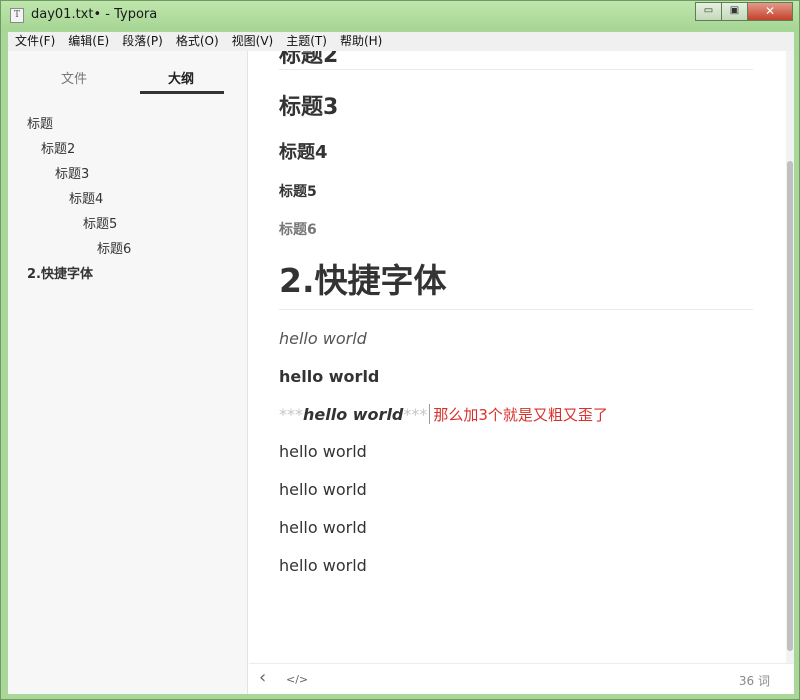  What do you see at coordinates (309, 59) in the screenshot?
I see `heading-2: 标题2` at bounding box center [309, 59].